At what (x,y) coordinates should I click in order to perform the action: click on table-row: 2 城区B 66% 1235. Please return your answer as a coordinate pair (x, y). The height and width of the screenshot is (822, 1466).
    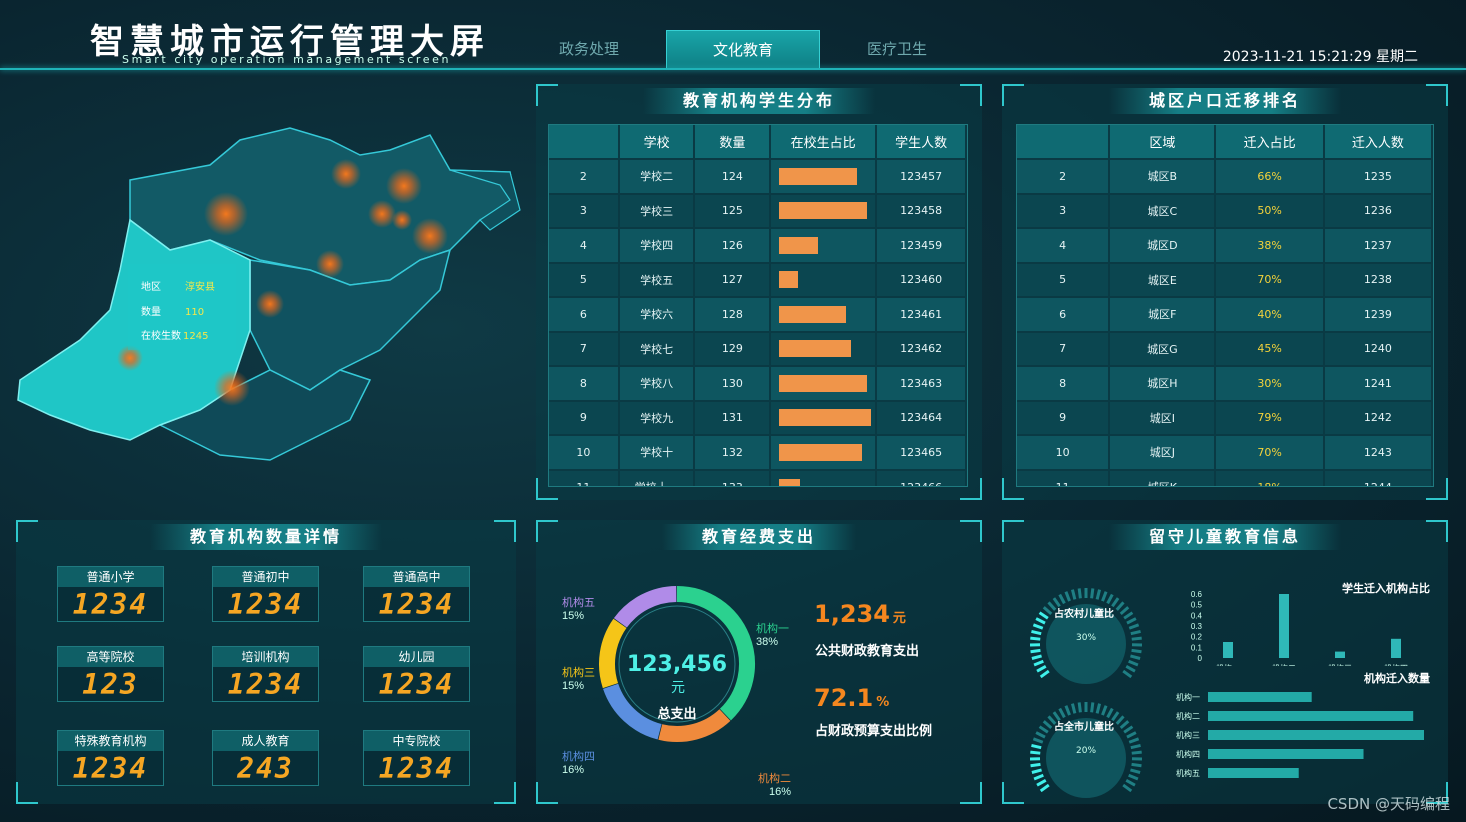
    Looking at the image, I should click on (1225, 176).